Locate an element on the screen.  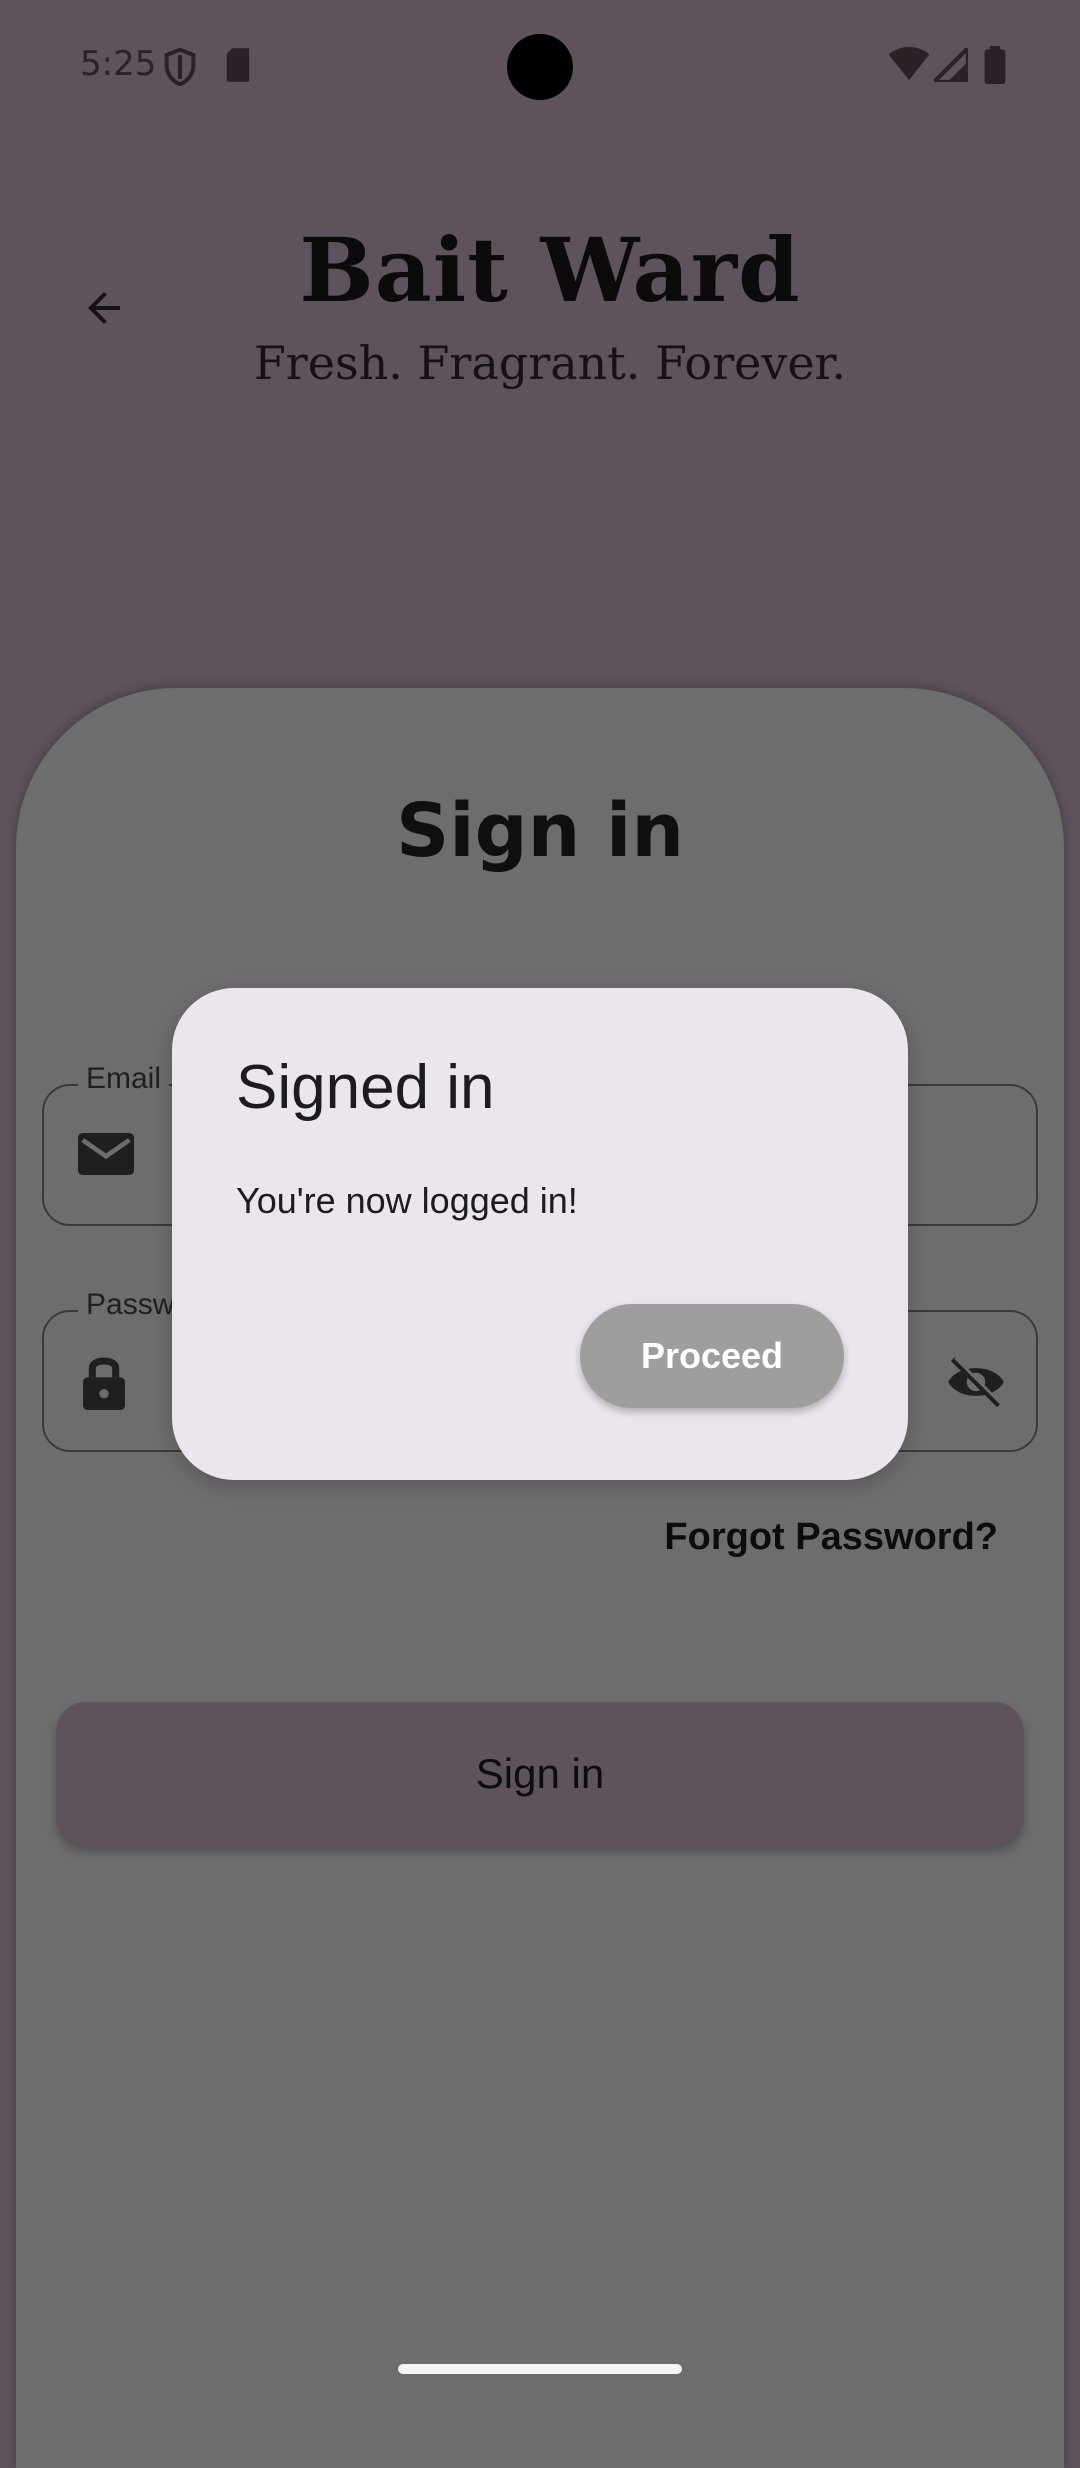
shield-icon is located at coordinates (180, 69).